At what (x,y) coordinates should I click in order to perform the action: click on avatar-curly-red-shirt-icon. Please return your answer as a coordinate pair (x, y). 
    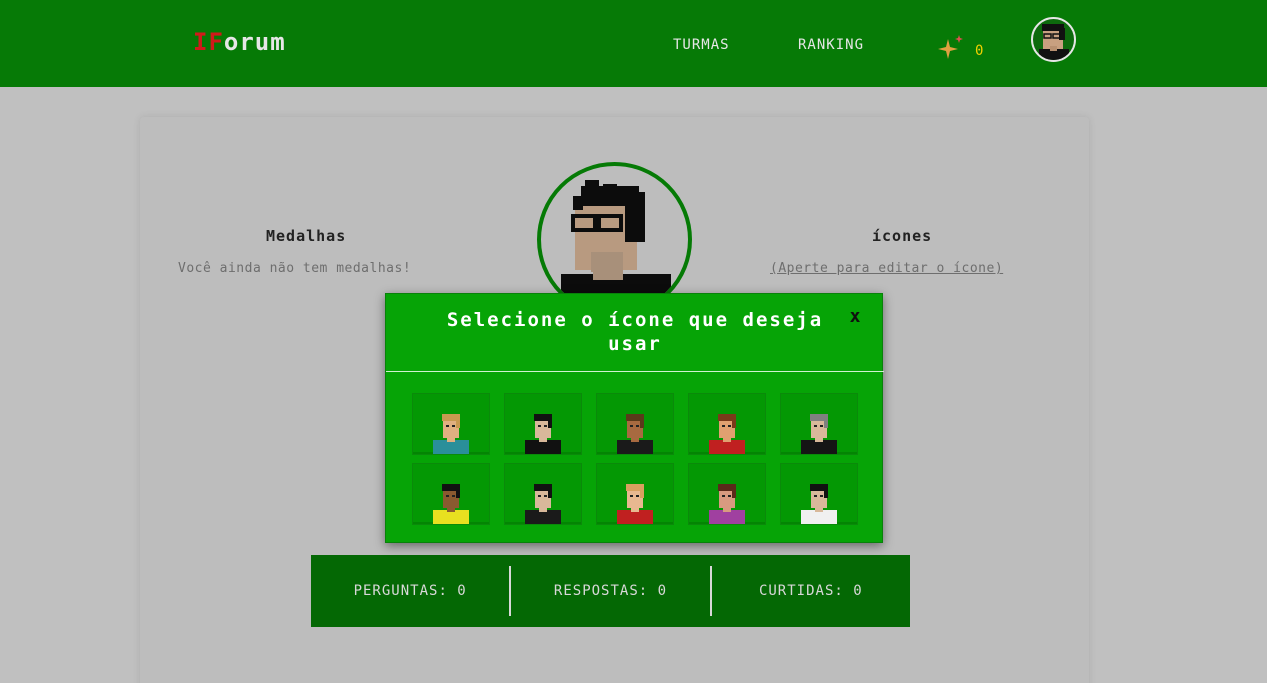
    Looking at the image, I should click on (727, 434).